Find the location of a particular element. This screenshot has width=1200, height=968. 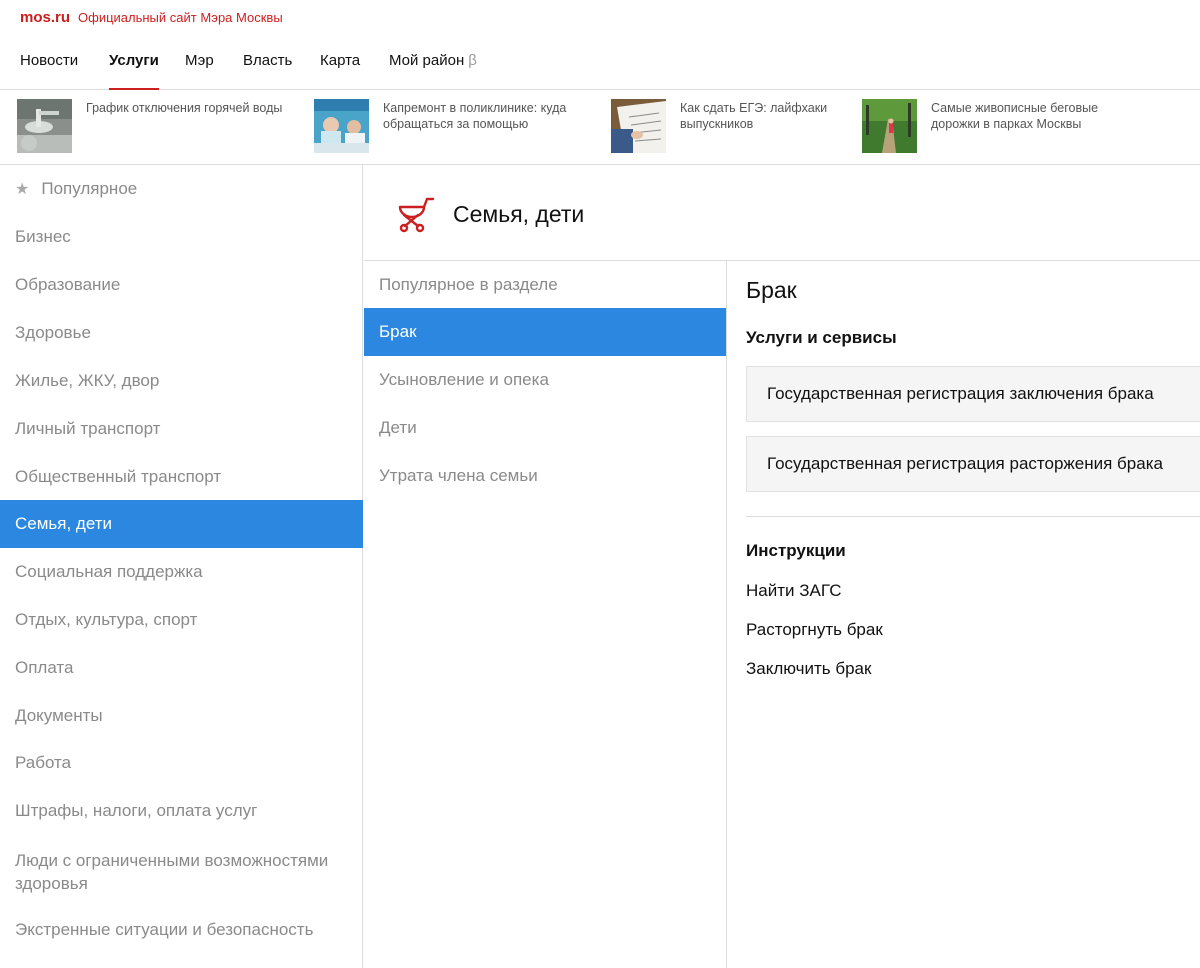

submenu-item-marriage: Брак is located at coordinates (545, 332).